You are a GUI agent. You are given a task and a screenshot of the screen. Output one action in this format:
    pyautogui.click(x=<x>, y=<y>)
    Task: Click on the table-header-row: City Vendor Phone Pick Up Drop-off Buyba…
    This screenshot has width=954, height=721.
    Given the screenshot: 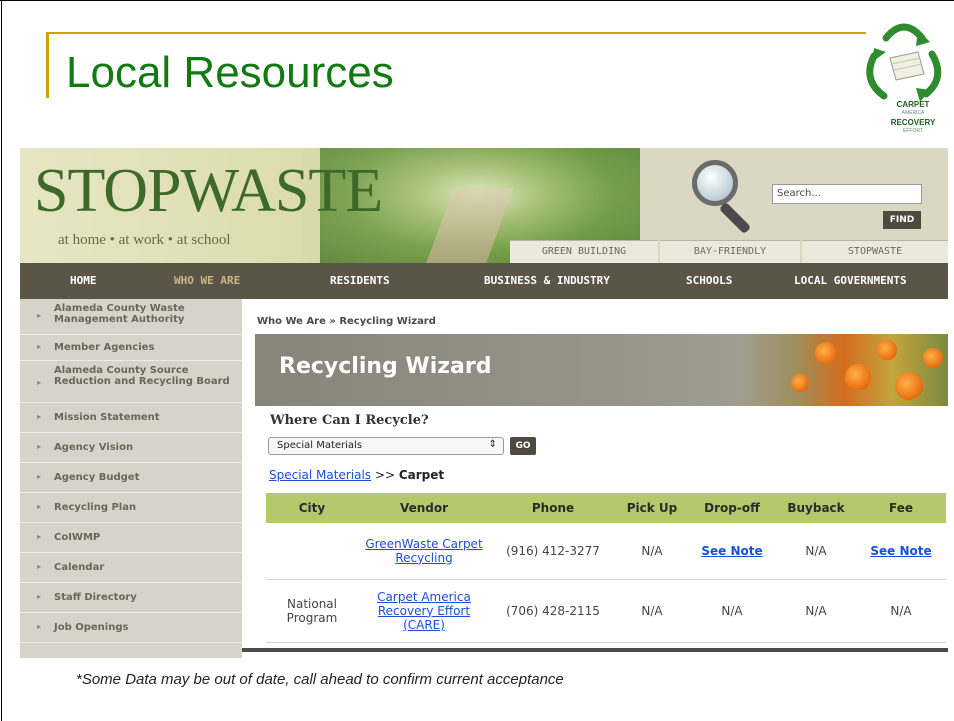 What is the action you would take?
    pyautogui.click(x=606, y=508)
    